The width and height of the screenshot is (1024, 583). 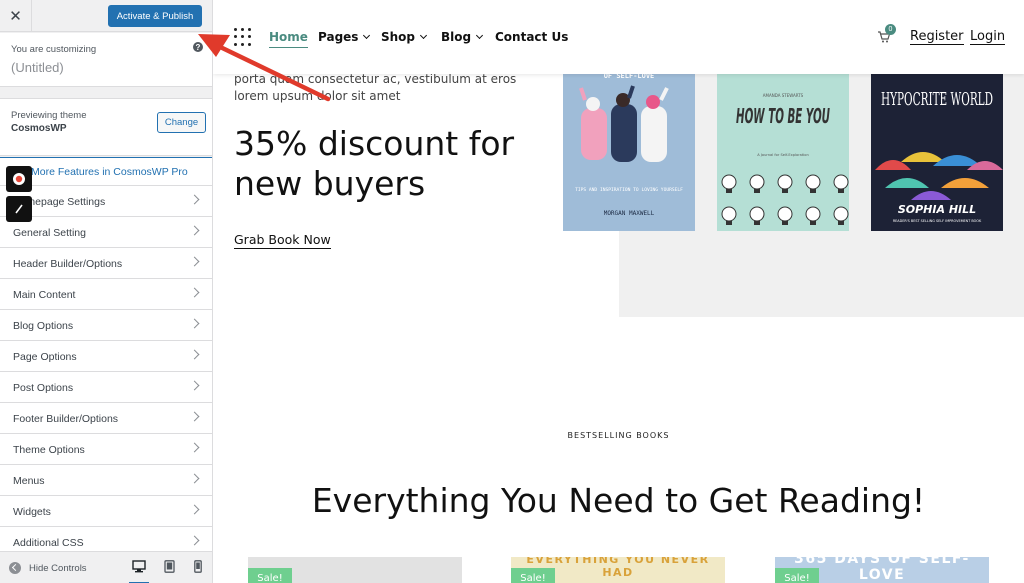 I want to click on book-author: MORGAN MAXWELL, so click(x=629, y=213).